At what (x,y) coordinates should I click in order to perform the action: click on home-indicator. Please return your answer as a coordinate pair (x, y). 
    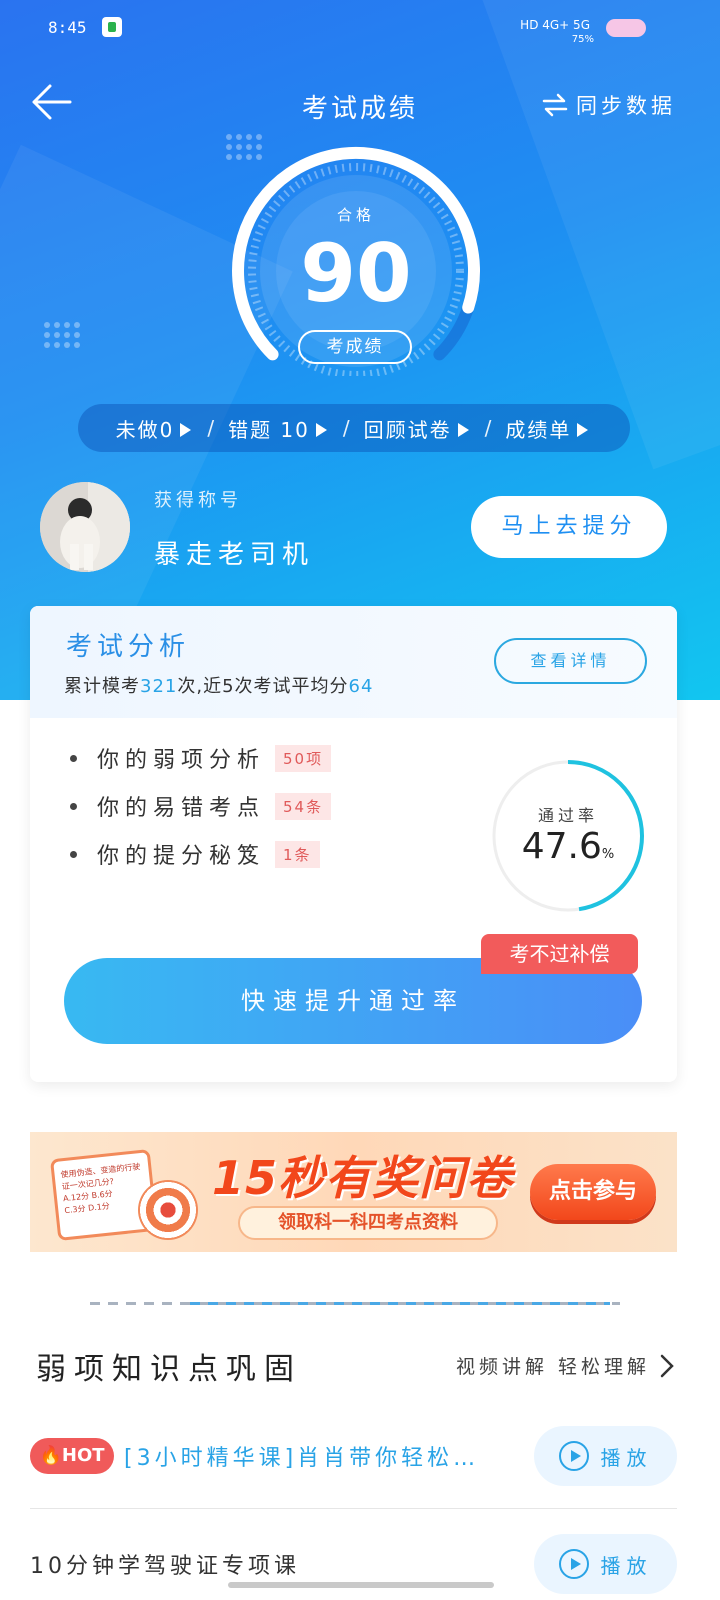
    Looking at the image, I should click on (361, 1585).